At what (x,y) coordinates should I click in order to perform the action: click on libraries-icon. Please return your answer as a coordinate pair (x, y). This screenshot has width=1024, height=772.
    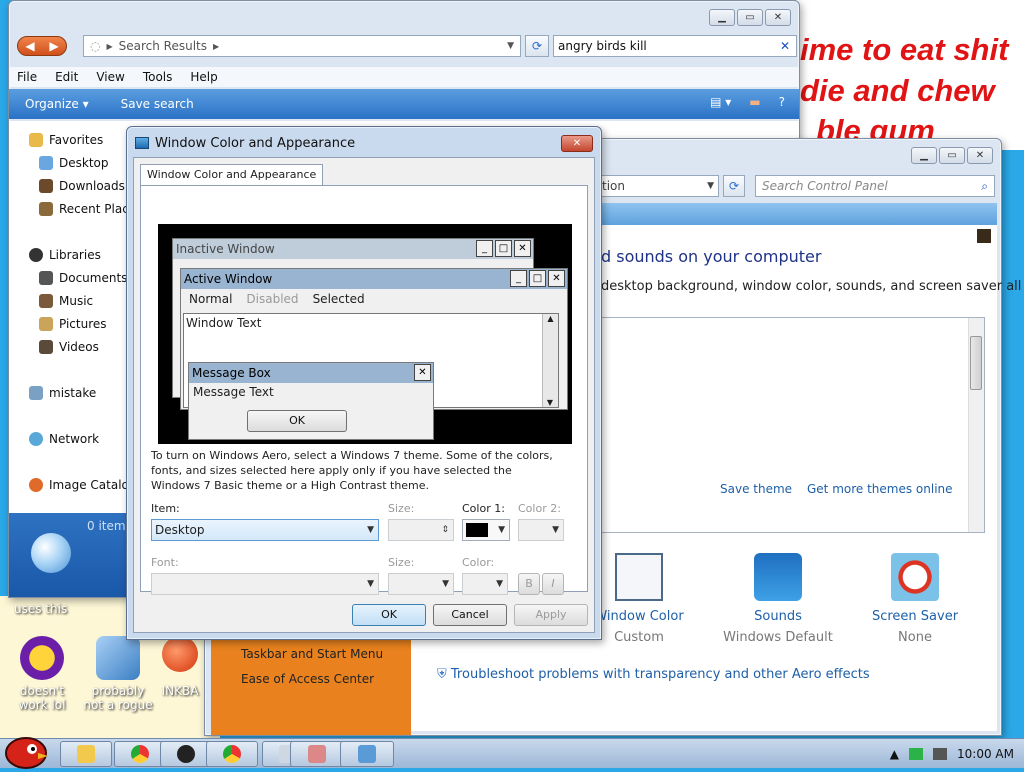
    Looking at the image, I should click on (36, 255).